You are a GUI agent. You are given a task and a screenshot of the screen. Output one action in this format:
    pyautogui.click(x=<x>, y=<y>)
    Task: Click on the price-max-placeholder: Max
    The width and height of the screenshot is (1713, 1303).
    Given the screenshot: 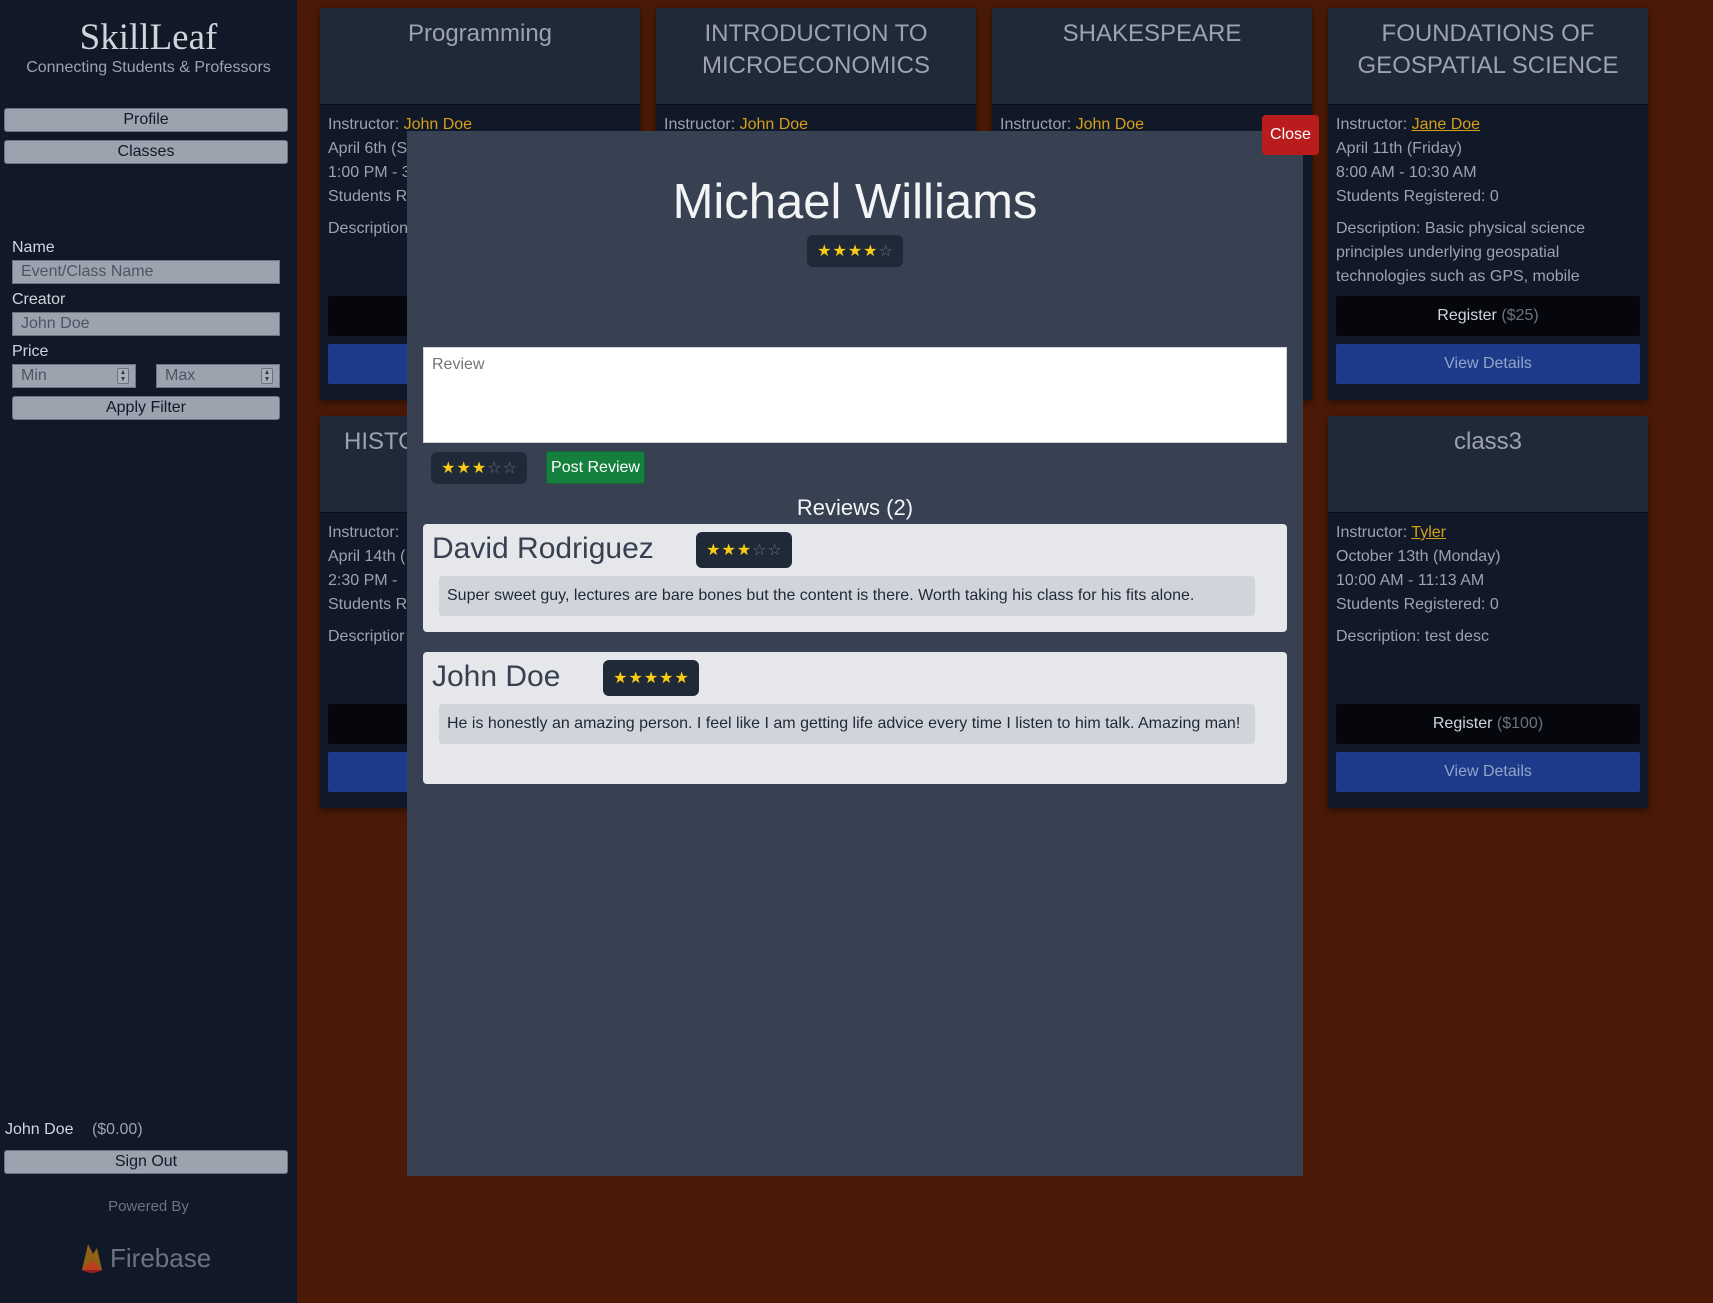 What is the action you would take?
    pyautogui.click(x=180, y=375)
    